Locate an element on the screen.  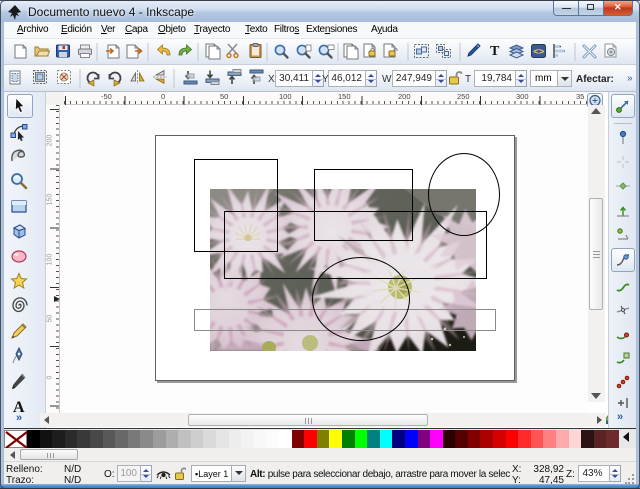
svg-text: T is located at coordinates (495, 51).